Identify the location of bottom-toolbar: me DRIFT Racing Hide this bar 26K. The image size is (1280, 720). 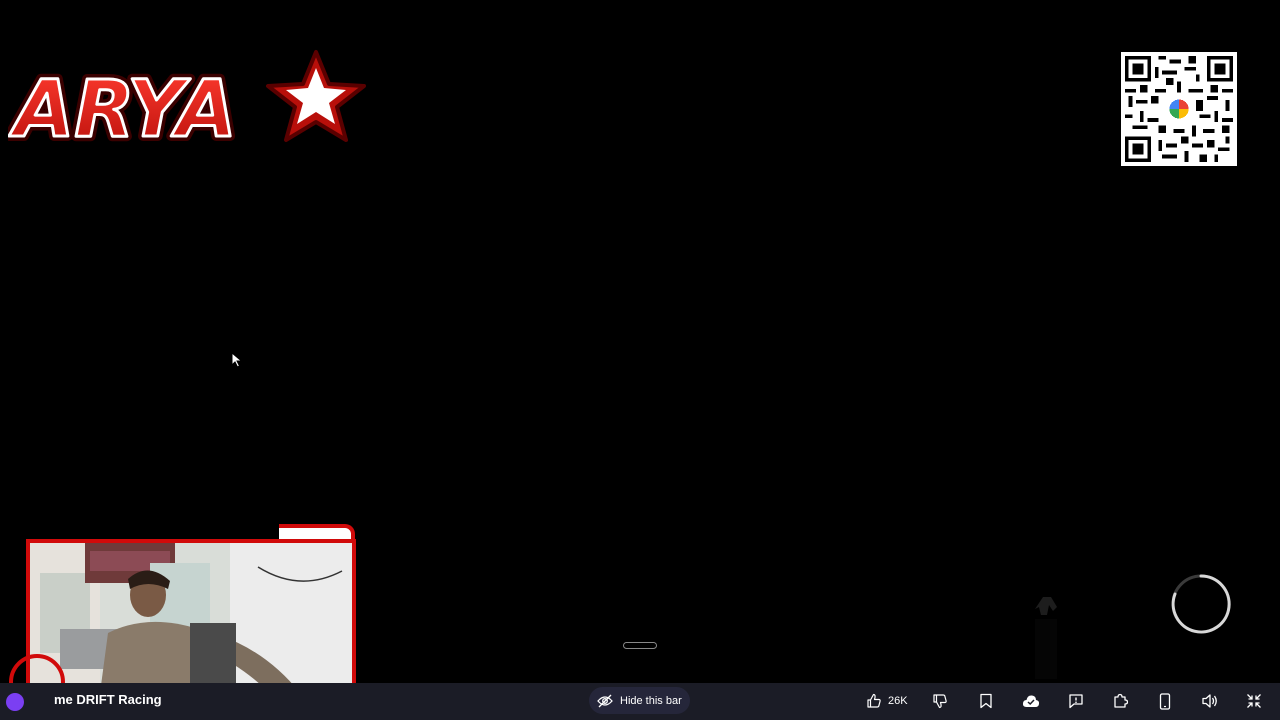
(640, 701).